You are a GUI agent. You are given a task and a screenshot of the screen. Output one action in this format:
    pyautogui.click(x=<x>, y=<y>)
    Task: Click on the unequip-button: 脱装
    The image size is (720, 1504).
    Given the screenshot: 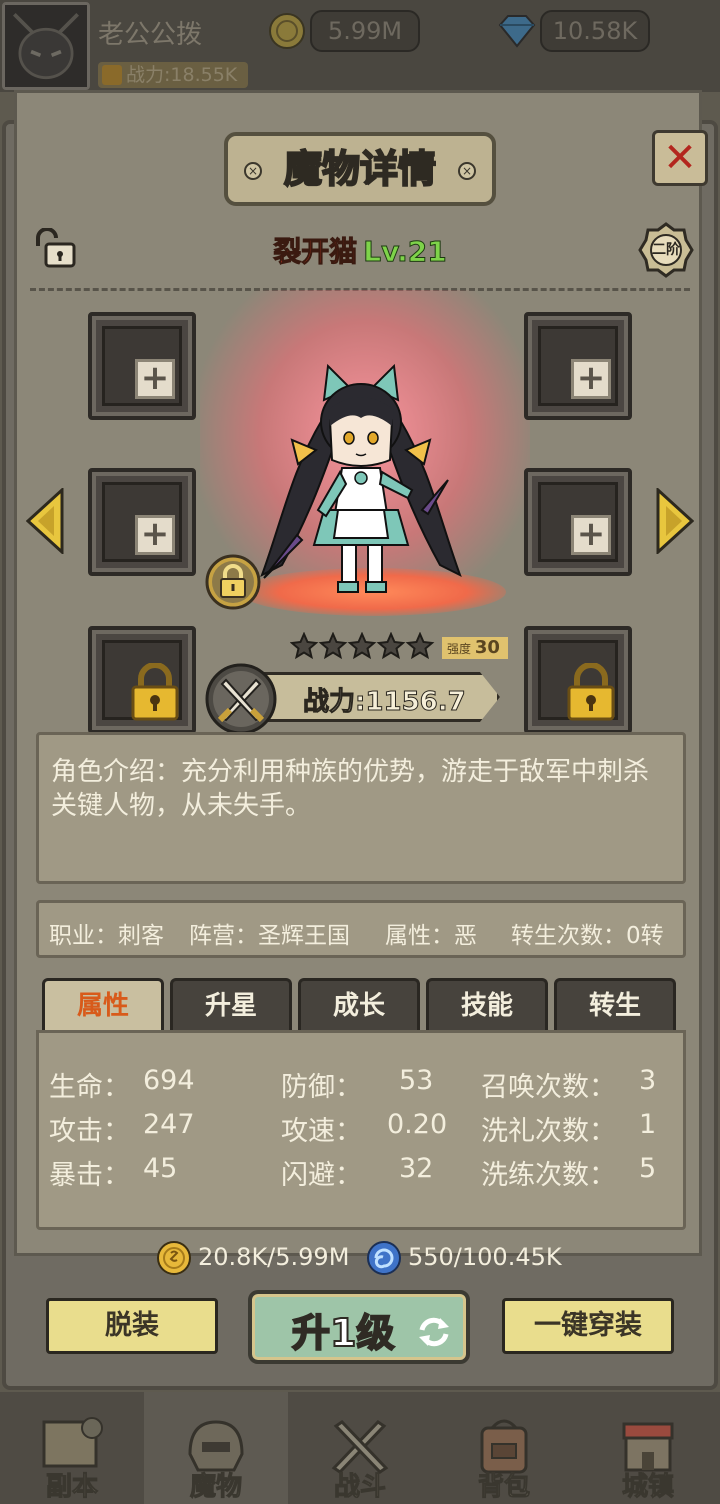 What is the action you would take?
    pyautogui.click(x=132, y=1326)
    